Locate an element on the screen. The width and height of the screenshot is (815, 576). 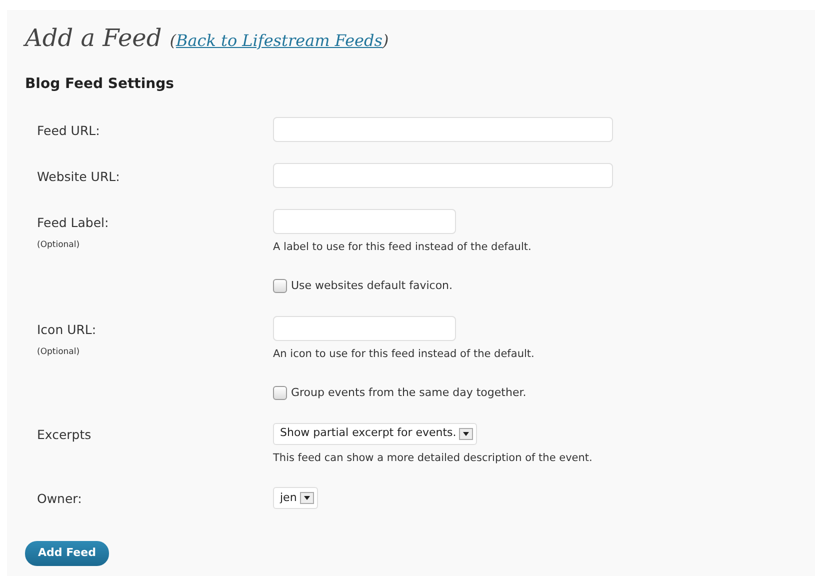
add-feed-button: Add Feed is located at coordinates (67, 553).